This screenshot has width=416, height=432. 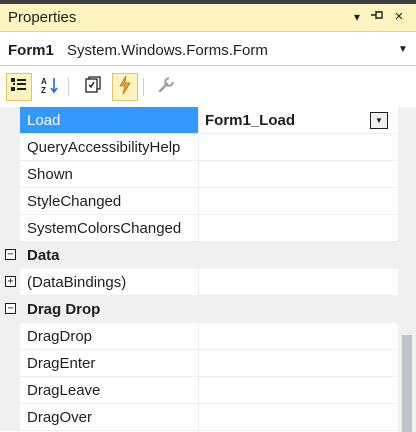 I want to click on wrench-icon, so click(x=166, y=87).